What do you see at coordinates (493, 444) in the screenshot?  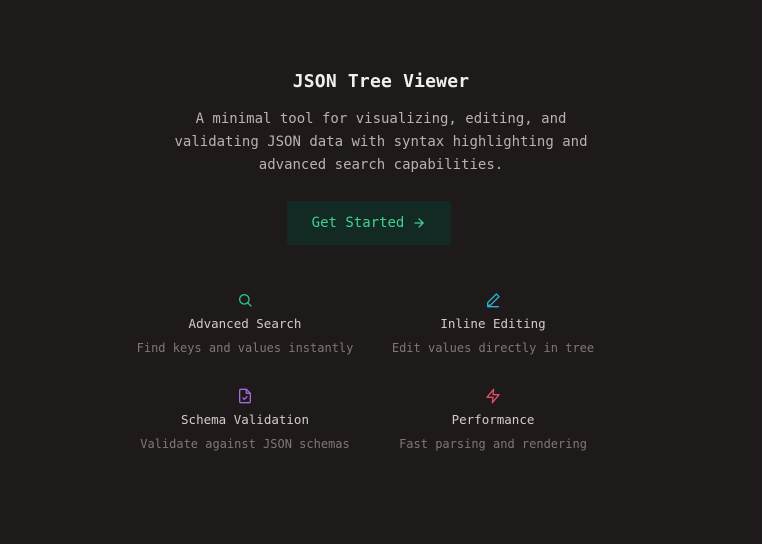 I see `feature-description: Fast parsing and rendering` at bounding box center [493, 444].